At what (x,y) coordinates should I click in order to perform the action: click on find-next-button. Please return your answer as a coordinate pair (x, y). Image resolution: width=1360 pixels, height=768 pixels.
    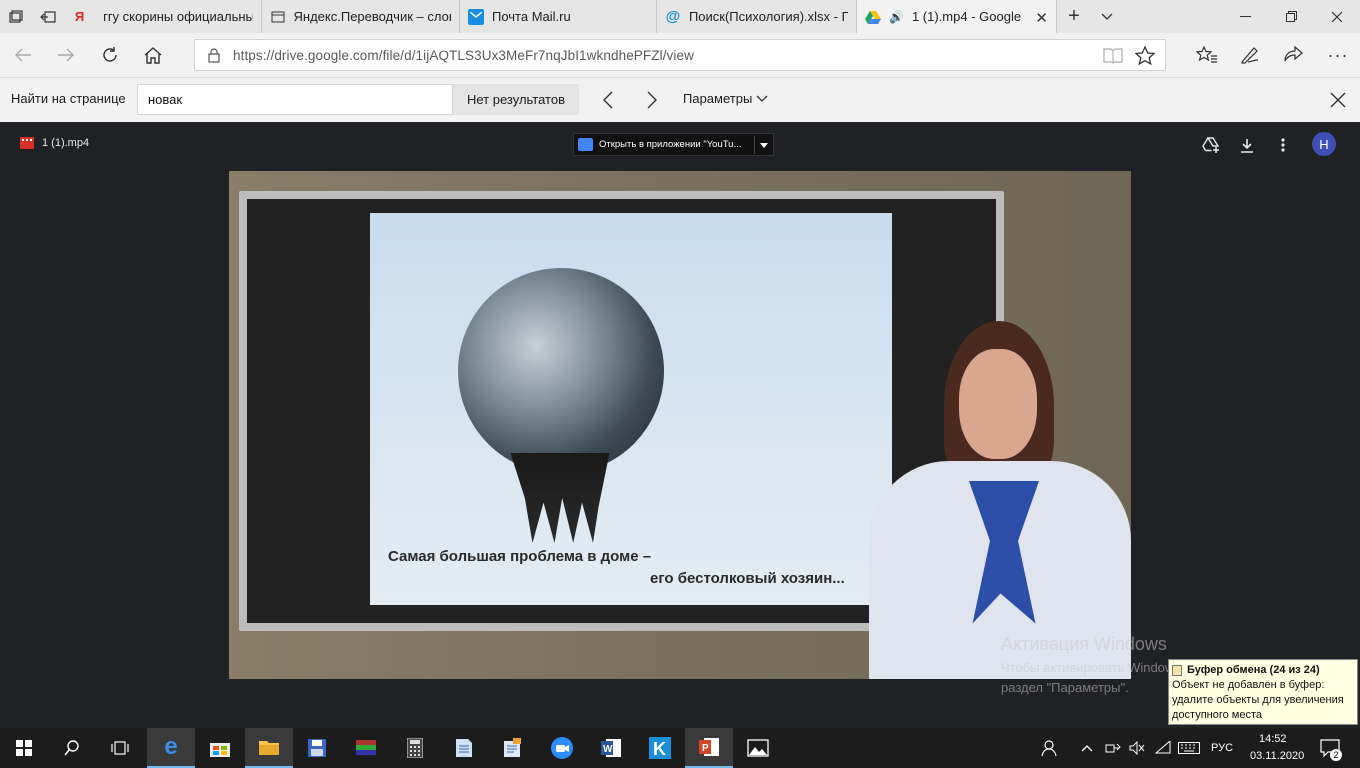
    Looking at the image, I should click on (652, 100).